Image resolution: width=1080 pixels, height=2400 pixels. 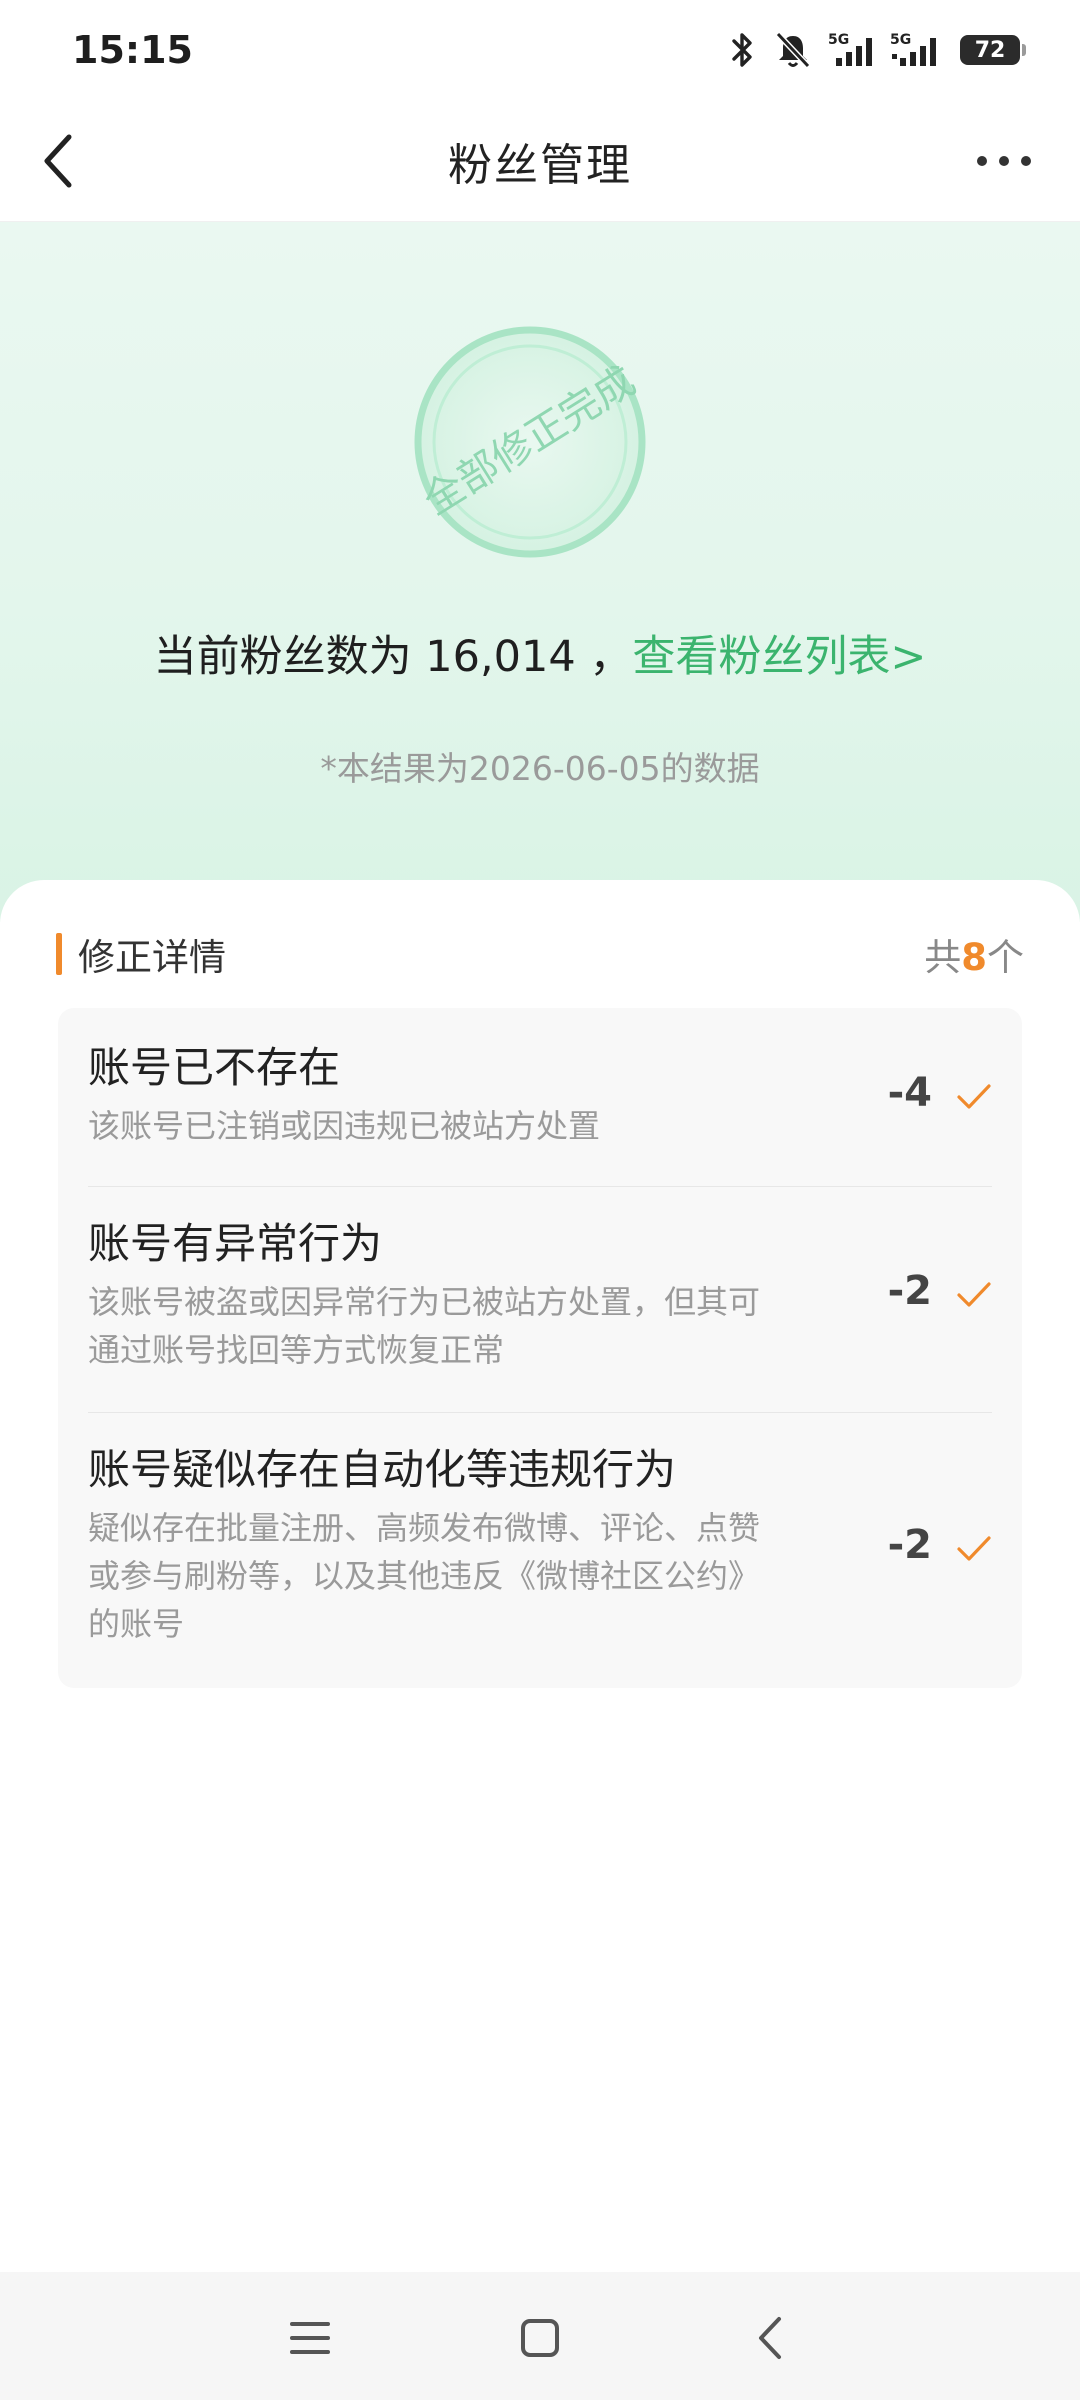 I want to click on item-title: 账号有异常行为, so click(x=235, y=1243).